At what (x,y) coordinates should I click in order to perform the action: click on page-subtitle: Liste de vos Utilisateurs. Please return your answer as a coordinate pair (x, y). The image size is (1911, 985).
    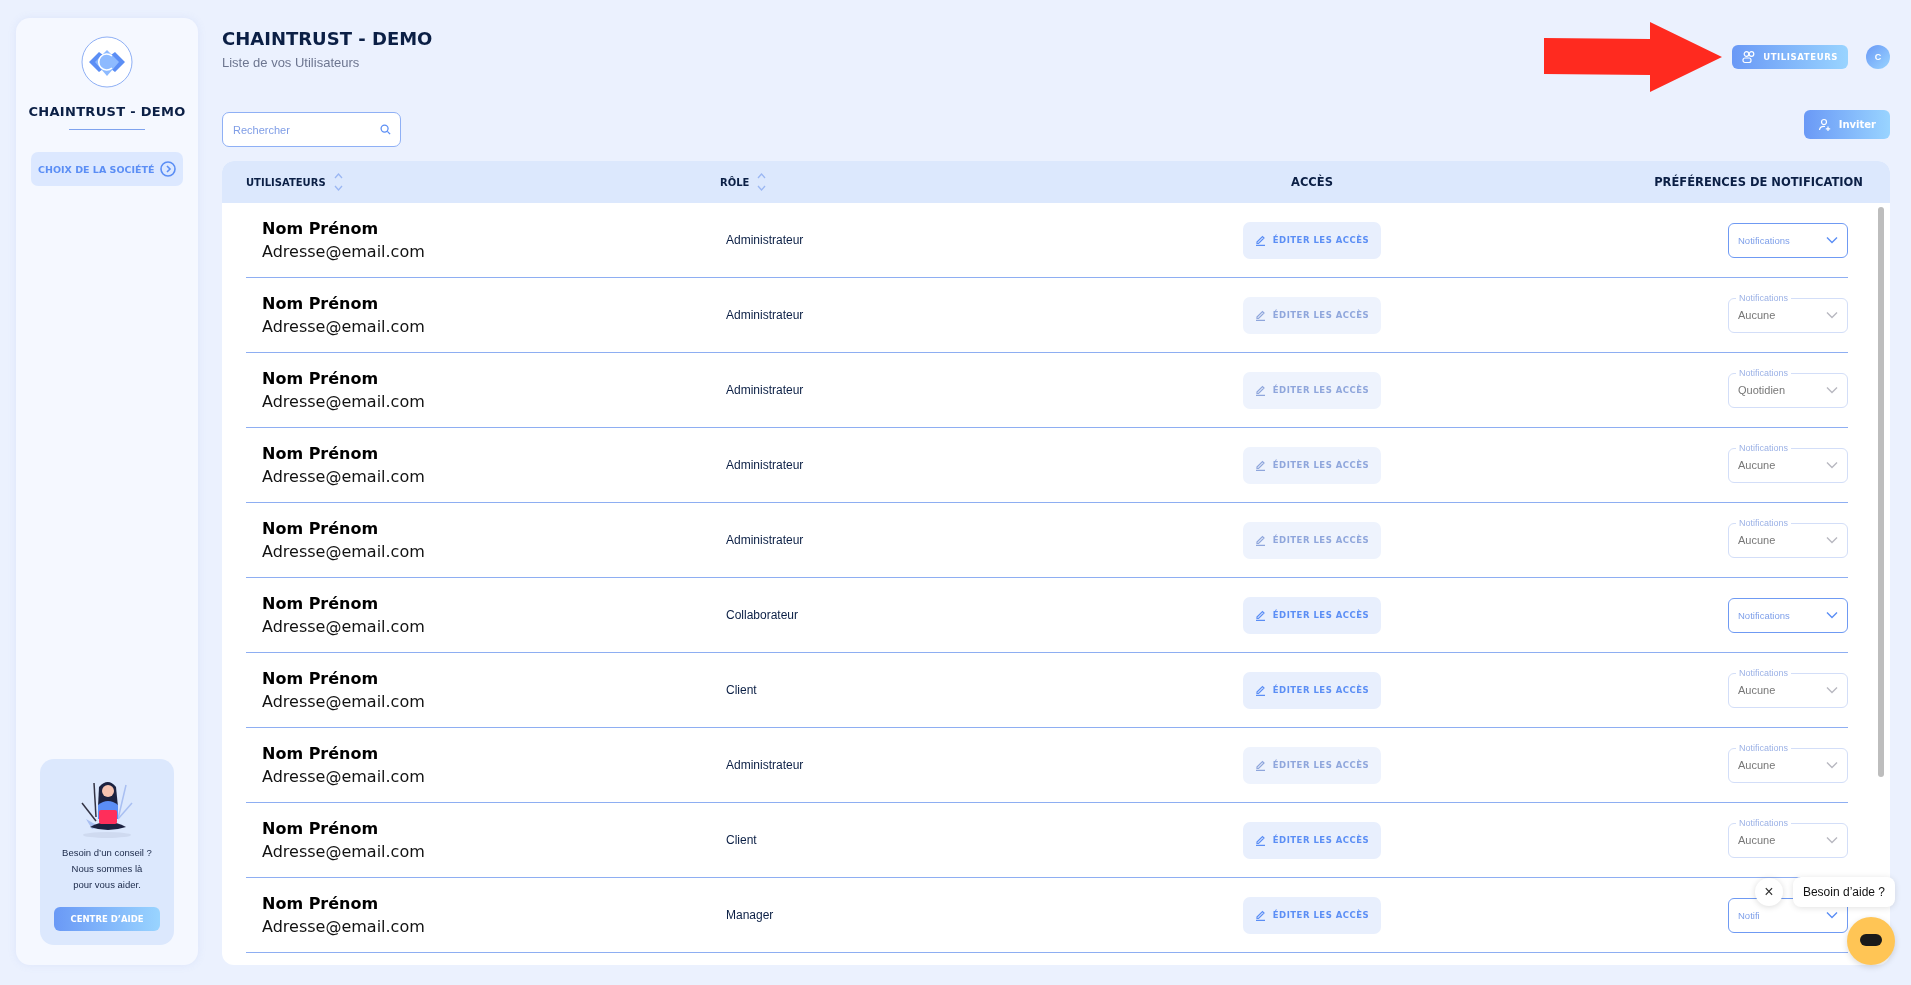
    Looking at the image, I should click on (291, 62).